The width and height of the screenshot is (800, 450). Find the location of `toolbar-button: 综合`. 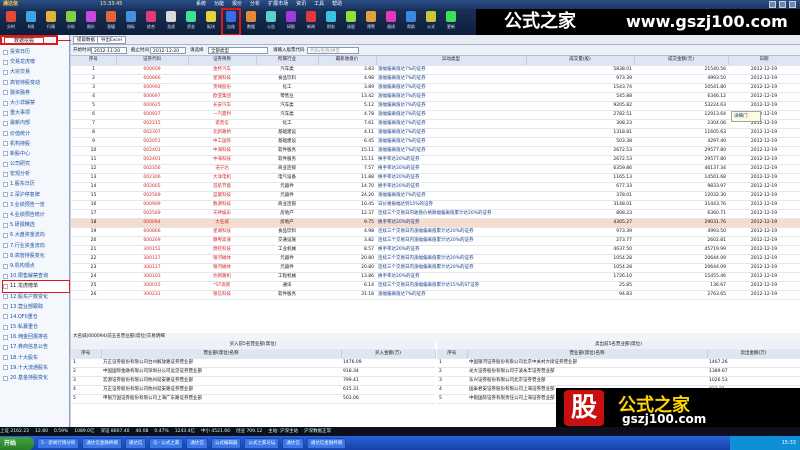

toolbar-button: 综合 is located at coordinates (151, 22).